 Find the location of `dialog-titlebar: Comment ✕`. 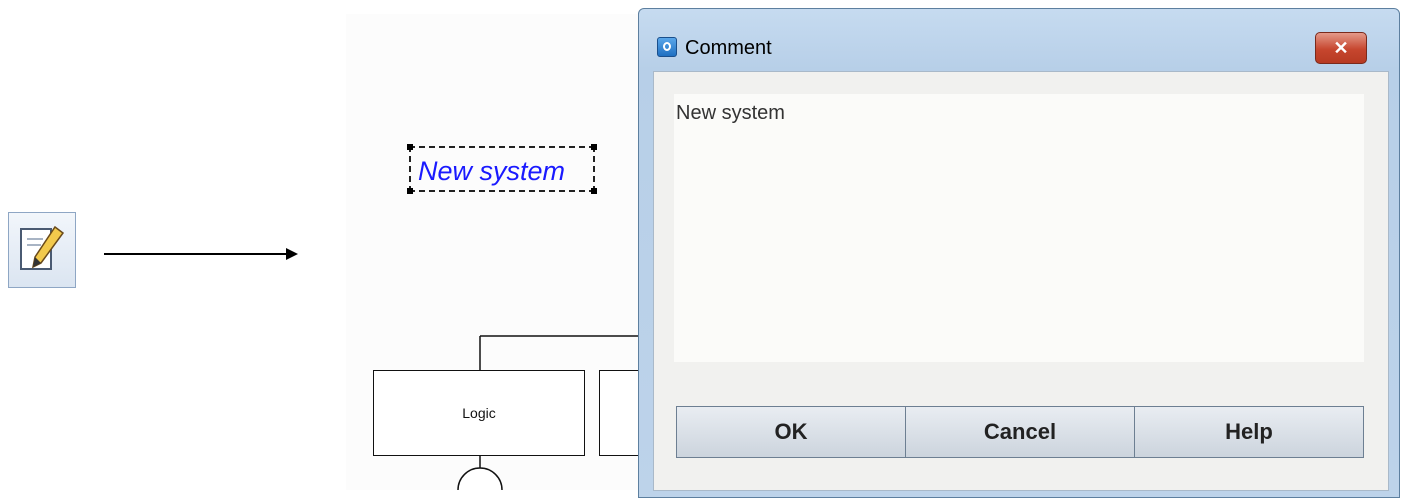

dialog-titlebar: Comment ✕ is located at coordinates (1019, 40).